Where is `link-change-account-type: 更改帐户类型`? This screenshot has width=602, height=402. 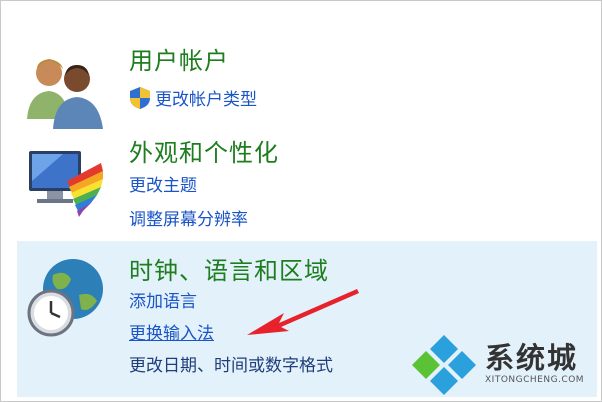
link-change-account-type: 更改帐户类型 is located at coordinates (193, 97).